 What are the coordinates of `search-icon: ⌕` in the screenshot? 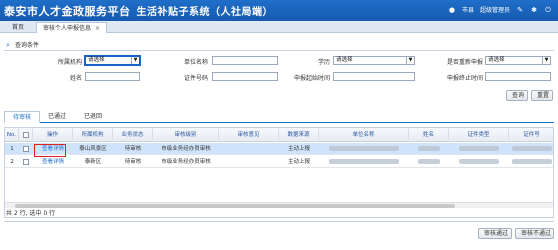 It's located at (8, 44).